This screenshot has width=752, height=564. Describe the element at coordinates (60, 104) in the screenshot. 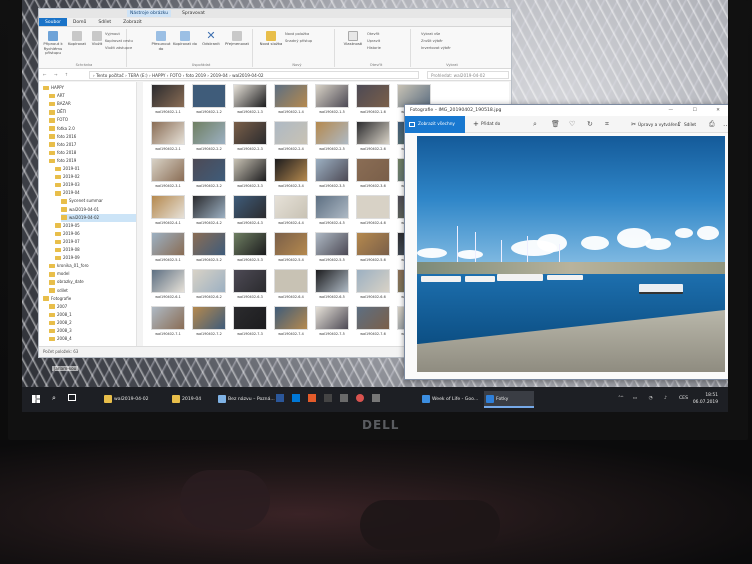

I see `nav-item: BAZAR` at that location.